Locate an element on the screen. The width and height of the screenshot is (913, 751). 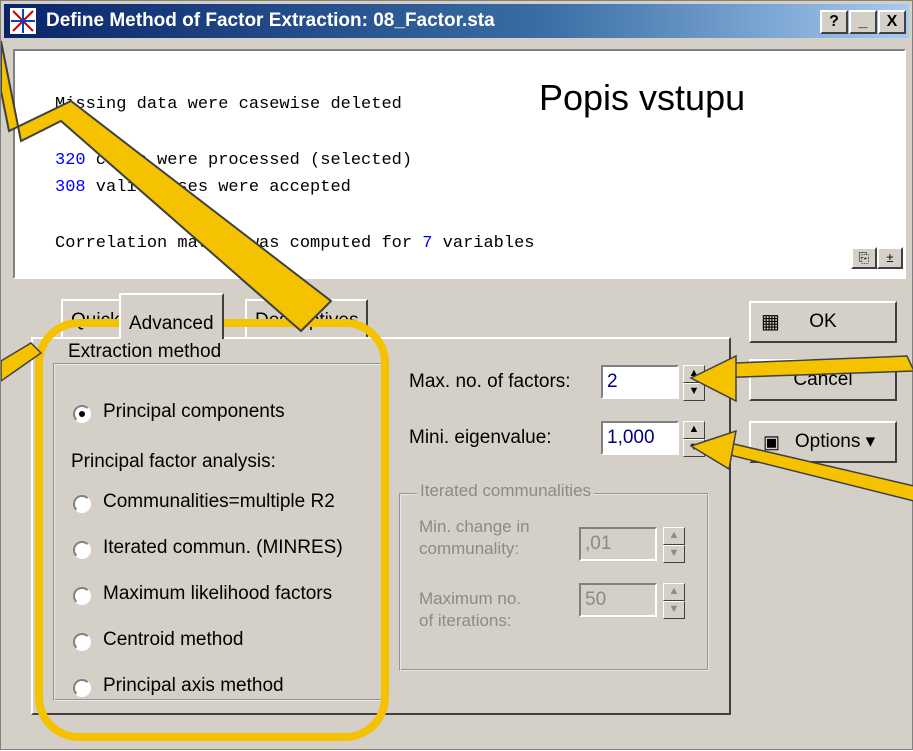
annotation-arrow-big is located at coordinates (167, 186).